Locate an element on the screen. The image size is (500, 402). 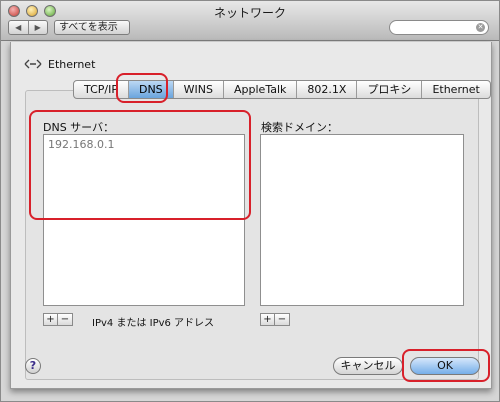
search-domains-label: 検索ドメイン： is located at coordinates (299, 127).